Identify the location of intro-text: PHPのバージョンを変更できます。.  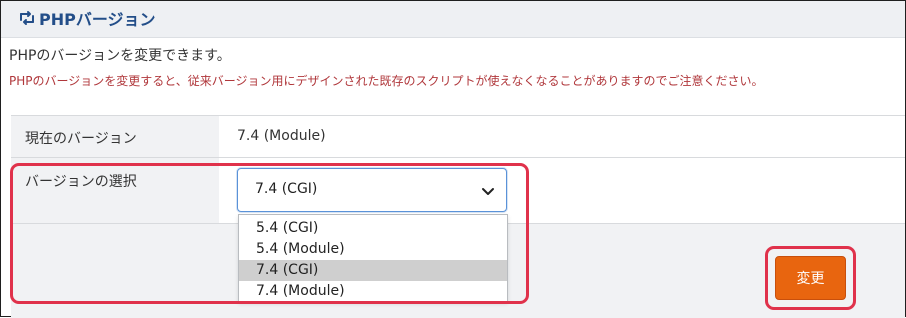
(120, 56).